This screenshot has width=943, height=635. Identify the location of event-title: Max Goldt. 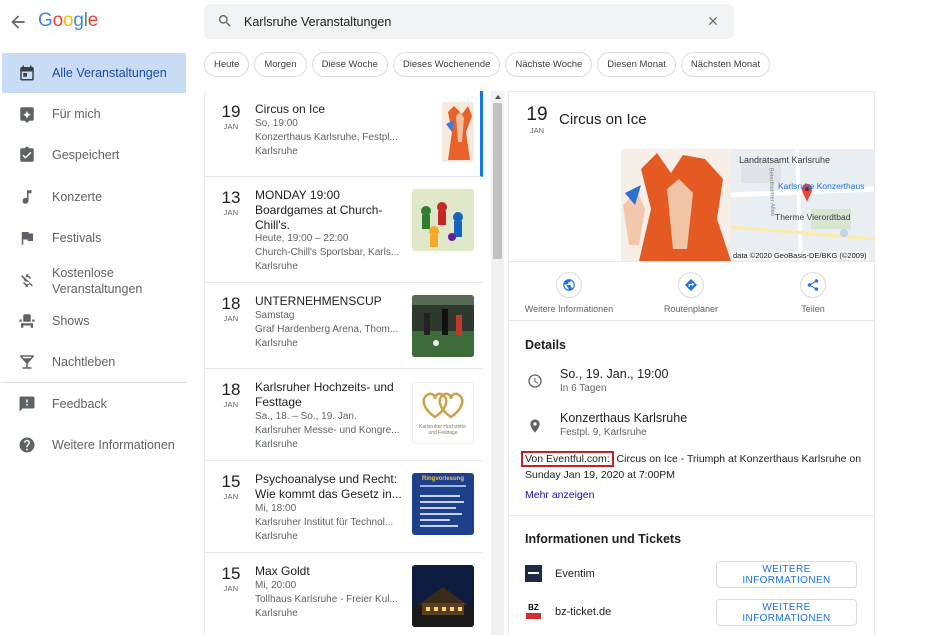
(282, 571).